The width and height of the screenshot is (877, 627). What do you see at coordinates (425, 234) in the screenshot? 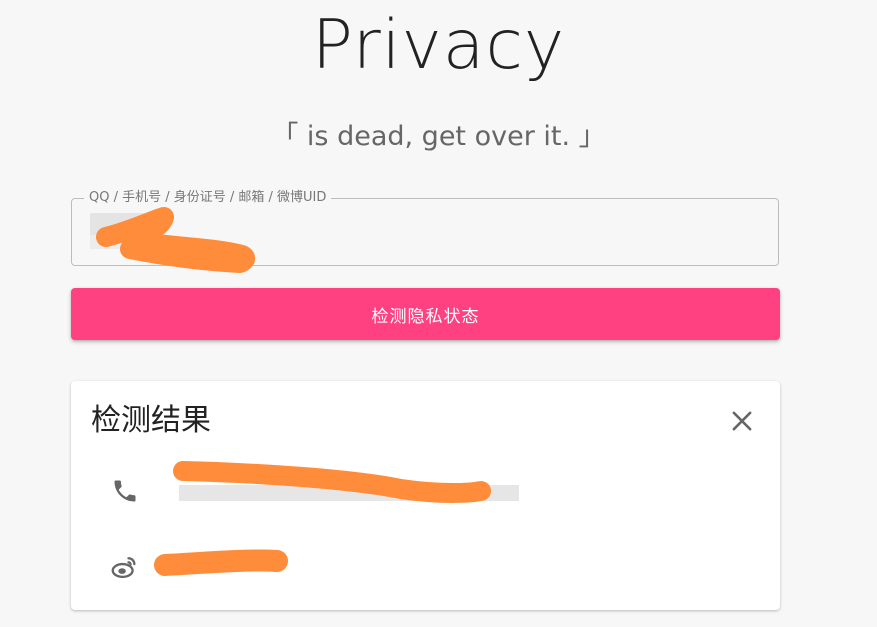
I see `search-input` at bounding box center [425, 234].